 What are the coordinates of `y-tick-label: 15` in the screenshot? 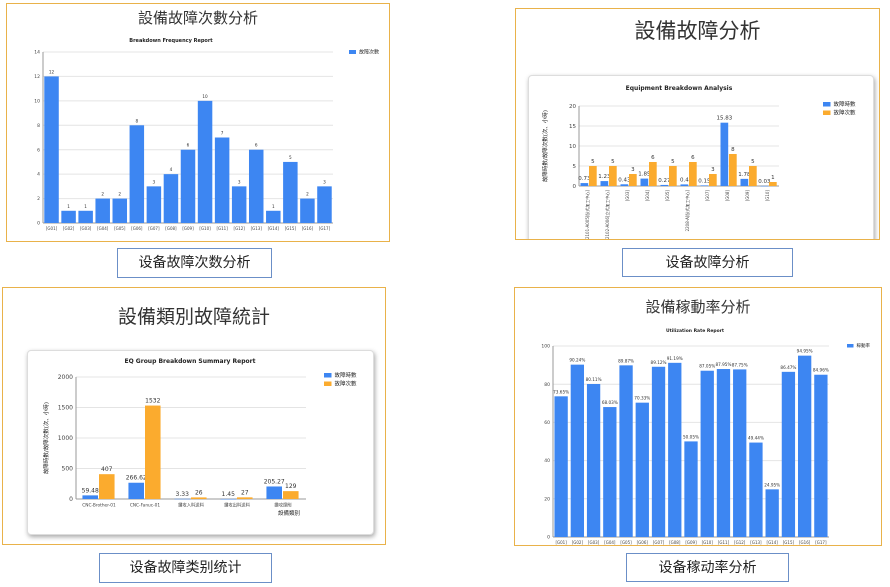 It's located at (572, 127).